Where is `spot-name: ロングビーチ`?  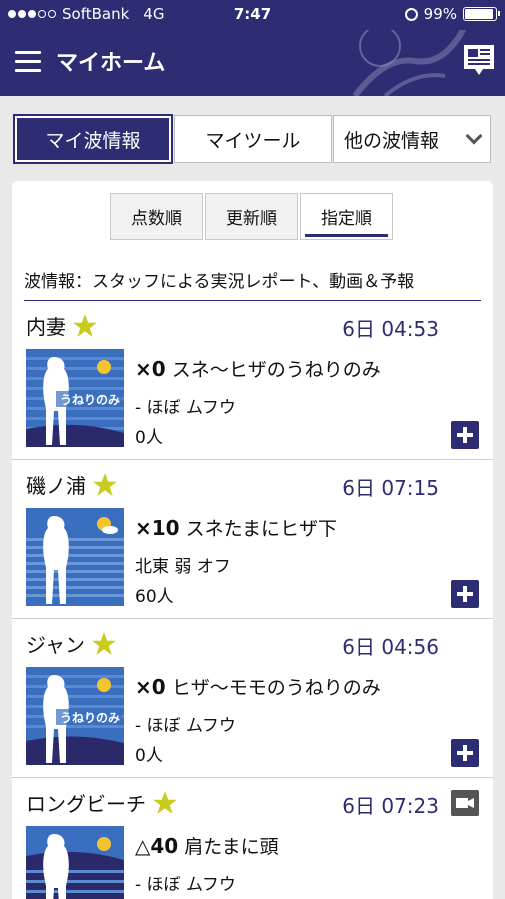 spot-name: ロングビーチ is located at coordinates (86, 804).